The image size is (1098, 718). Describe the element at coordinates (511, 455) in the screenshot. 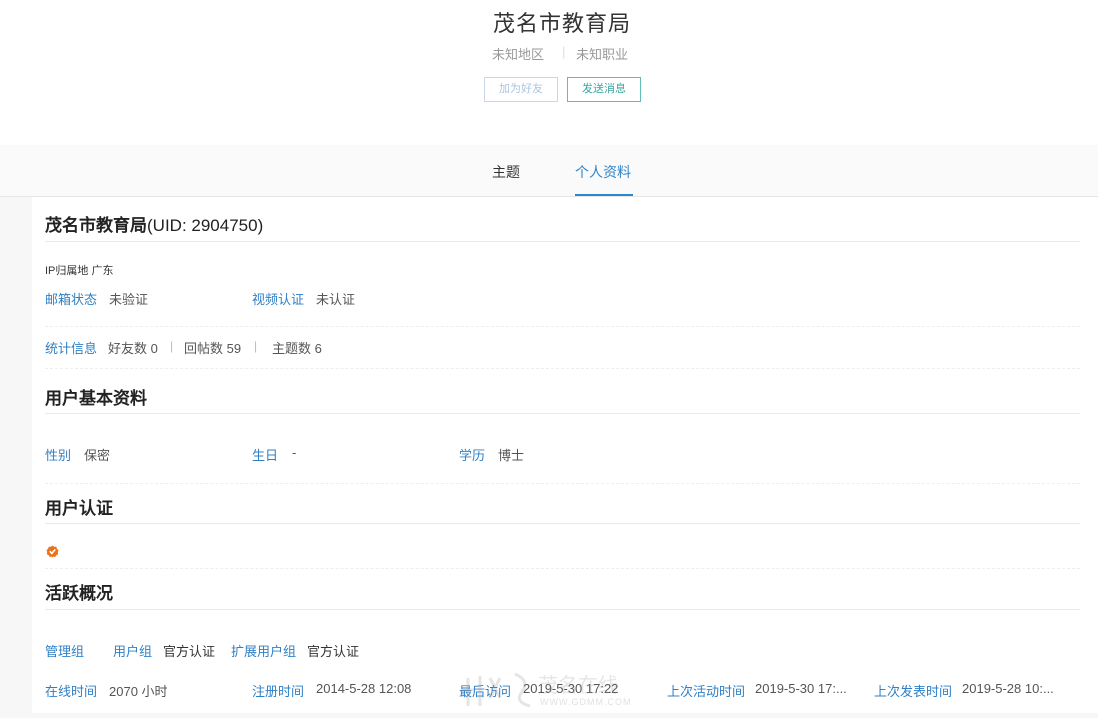

I see `education-value: 博士` at that location.